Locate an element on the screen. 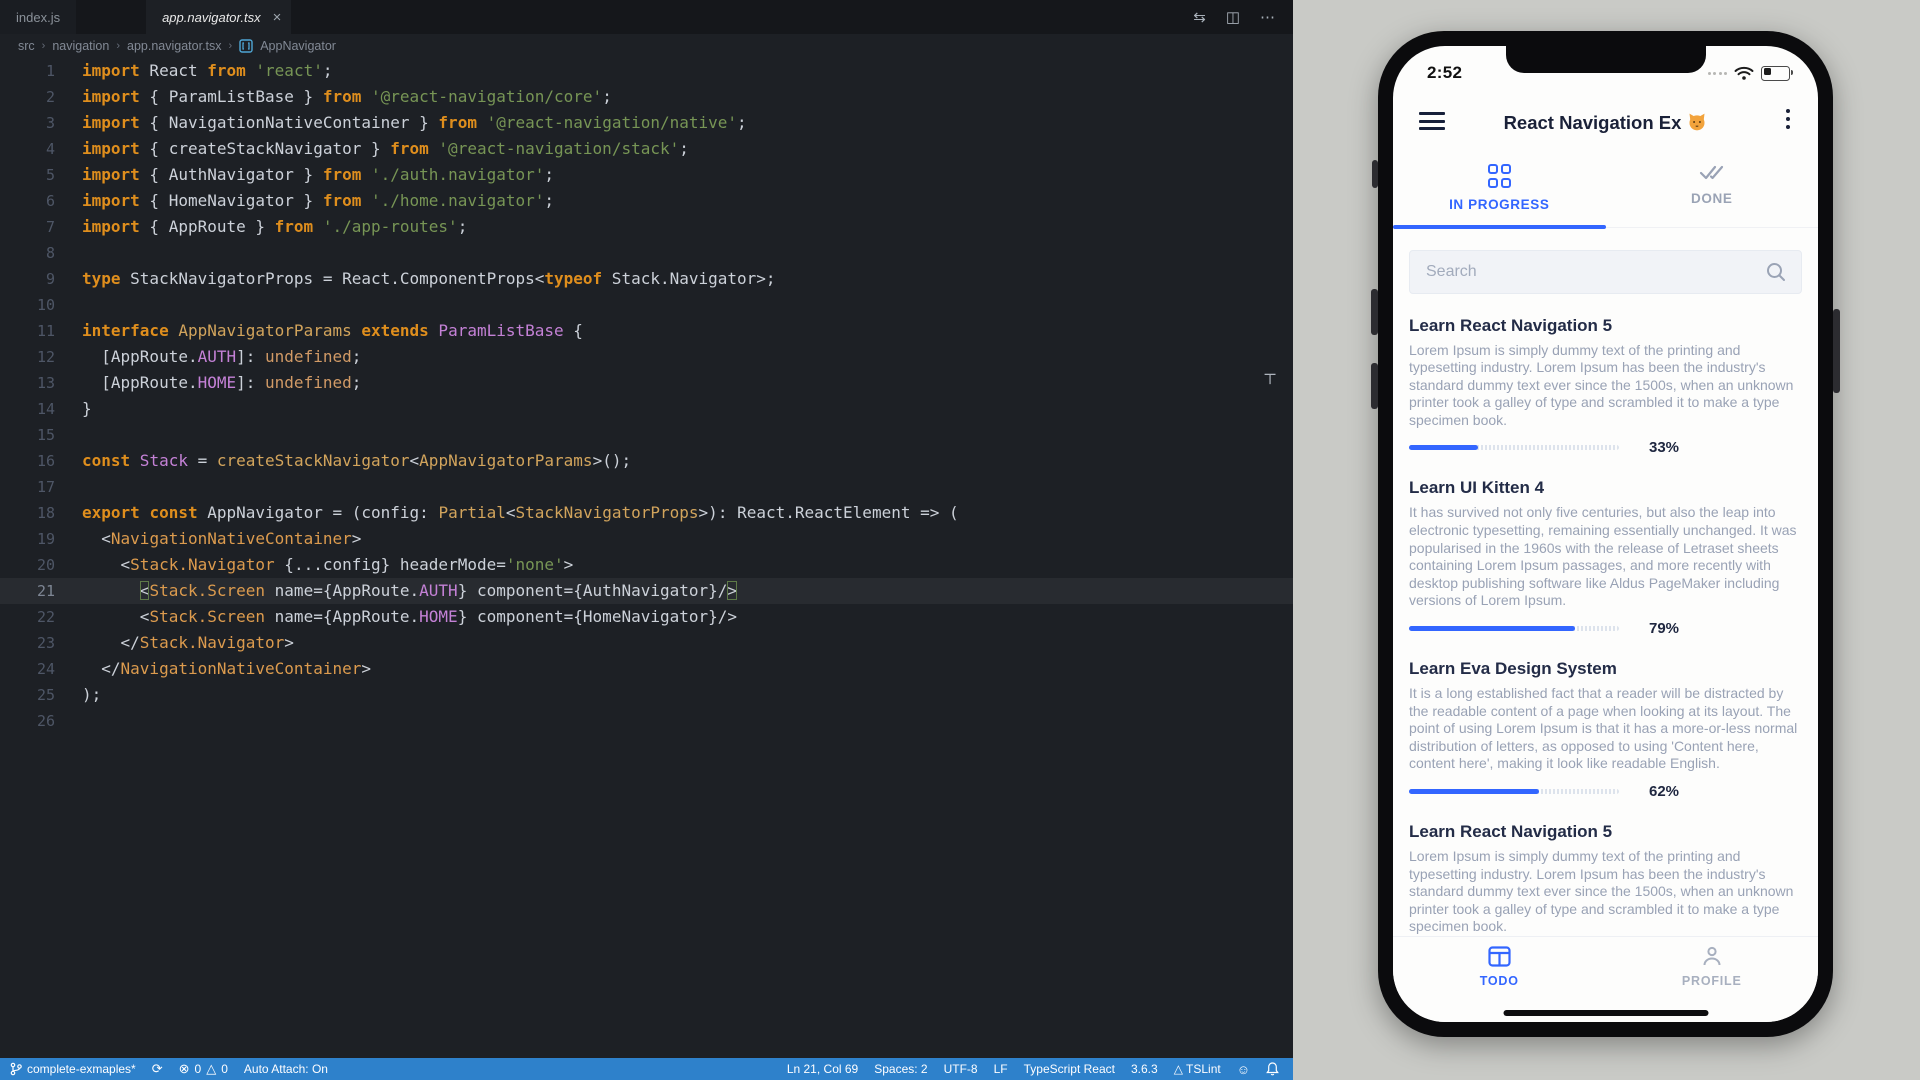 Image resolution: width=1920 pixels, height=1080 pixels. volume-down-button is located at coordinates (1374, 386).